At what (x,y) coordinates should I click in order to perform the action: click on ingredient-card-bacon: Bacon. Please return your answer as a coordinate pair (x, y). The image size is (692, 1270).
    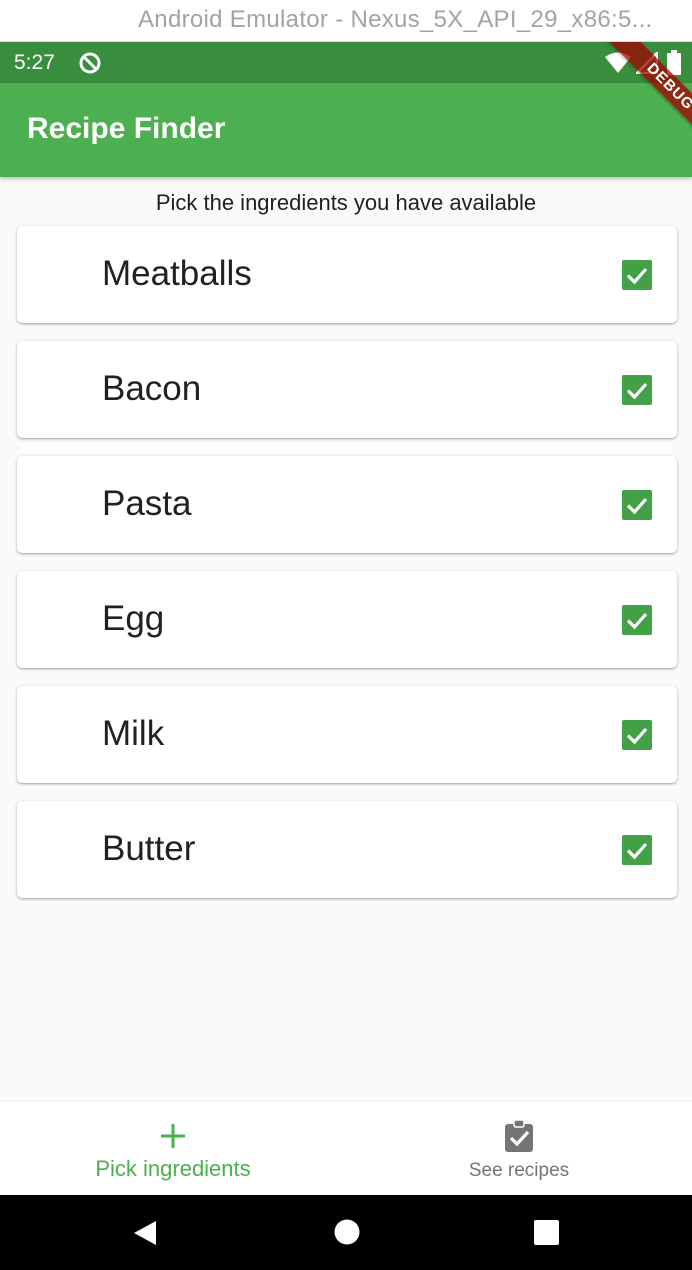
    Looking at the image, I should click on (347, 389).